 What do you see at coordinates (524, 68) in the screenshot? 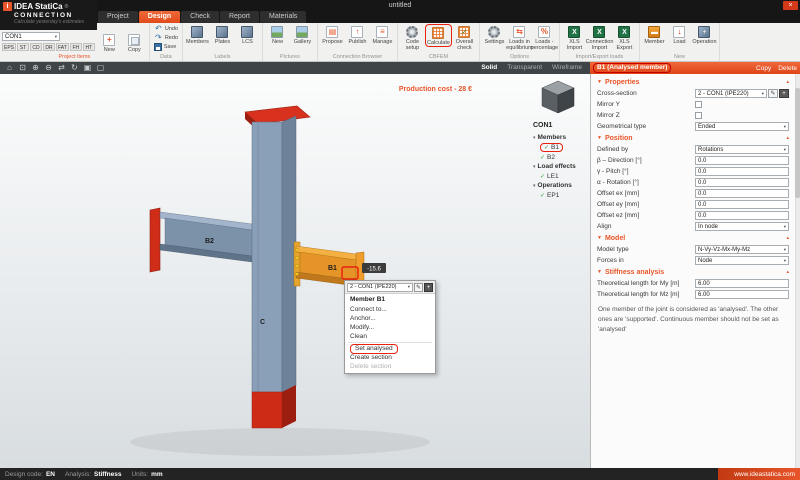
I see `view-mode-transparent: Transparent` at bounding box center [524, 68].